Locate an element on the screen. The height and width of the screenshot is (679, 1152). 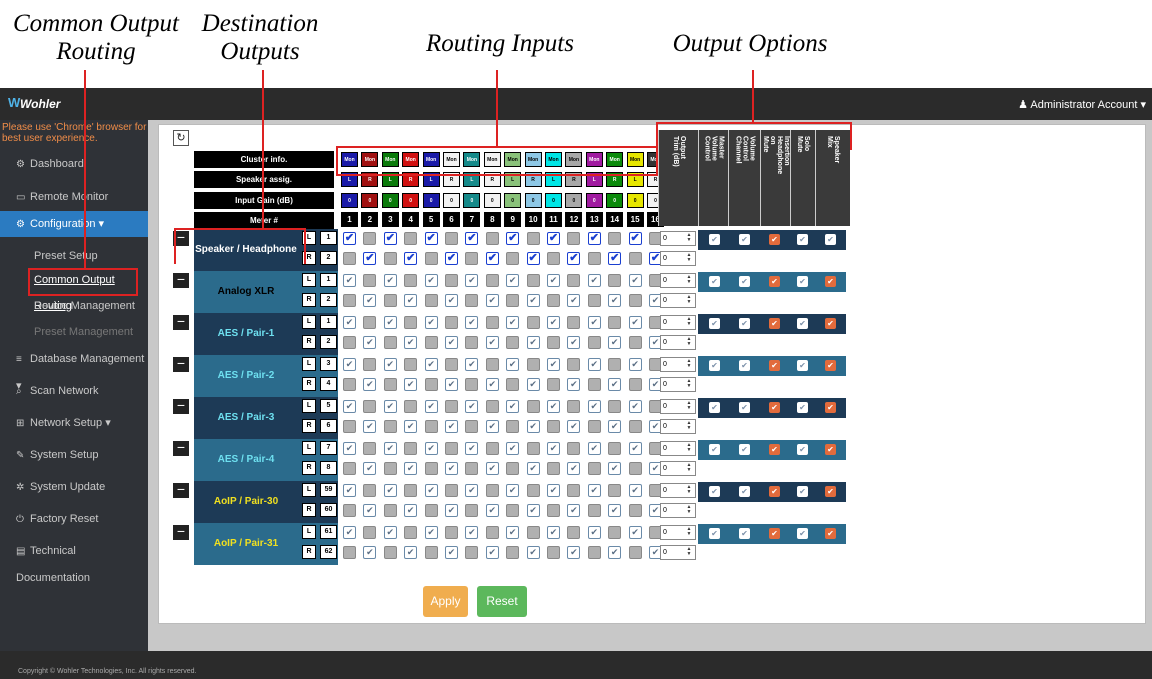
sidebar-item-system-update: ✲ System Update is located at coordinates (74, 487).